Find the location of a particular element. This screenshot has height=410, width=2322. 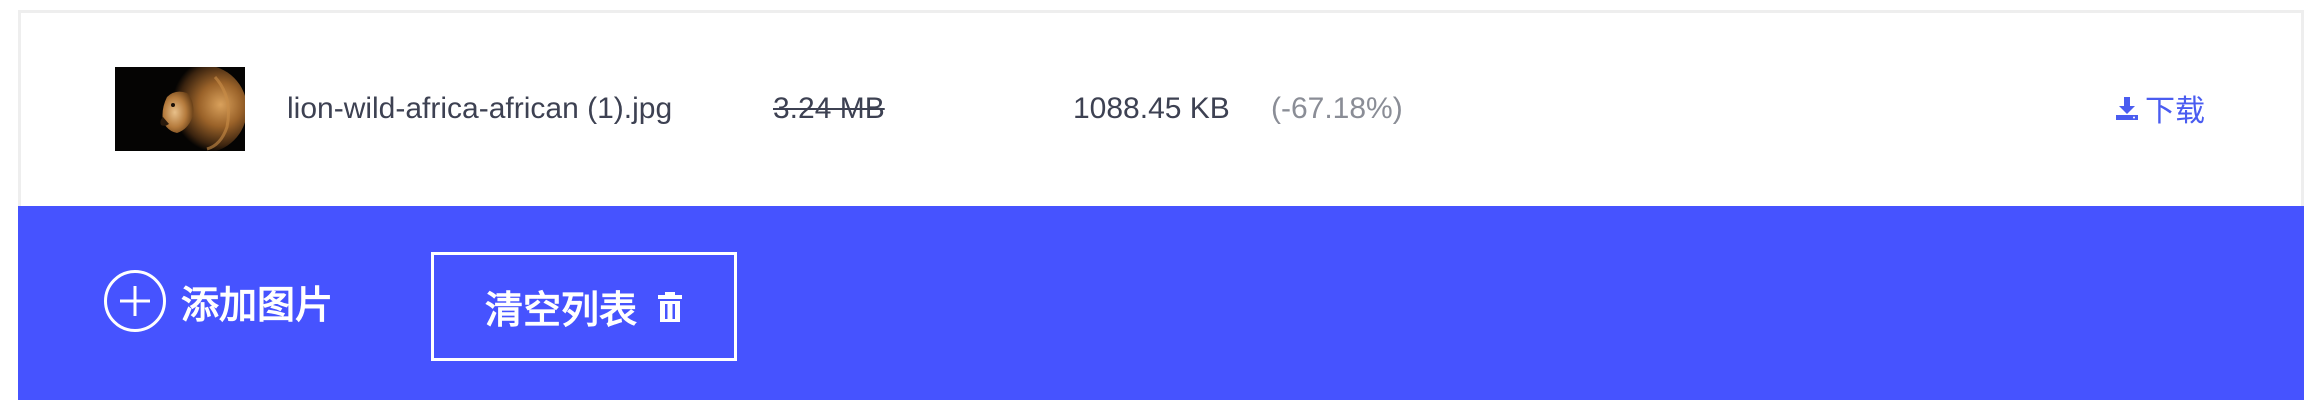

download-button: 下载 is located at coordinates (2159, 108).